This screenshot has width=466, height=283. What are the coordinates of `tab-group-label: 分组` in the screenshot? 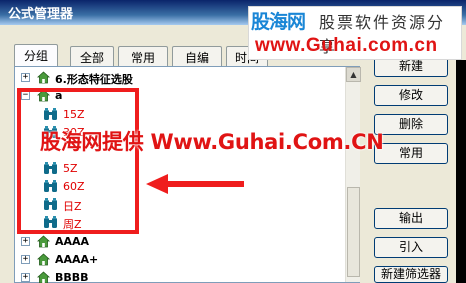 It's located at (35, 56).